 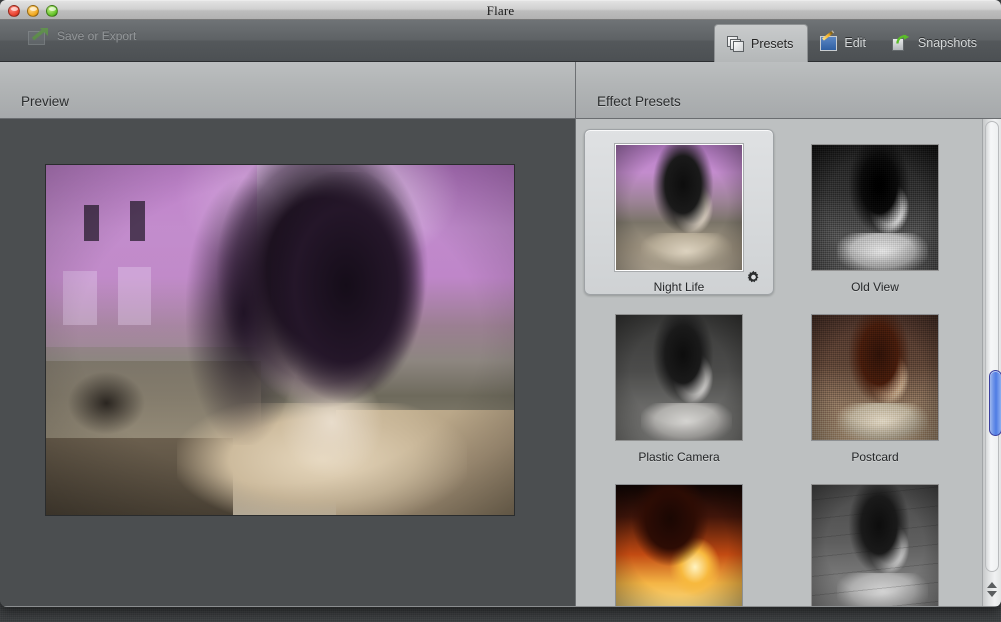 I want to click on export-arrow-icon, so click(x=39, y=36).